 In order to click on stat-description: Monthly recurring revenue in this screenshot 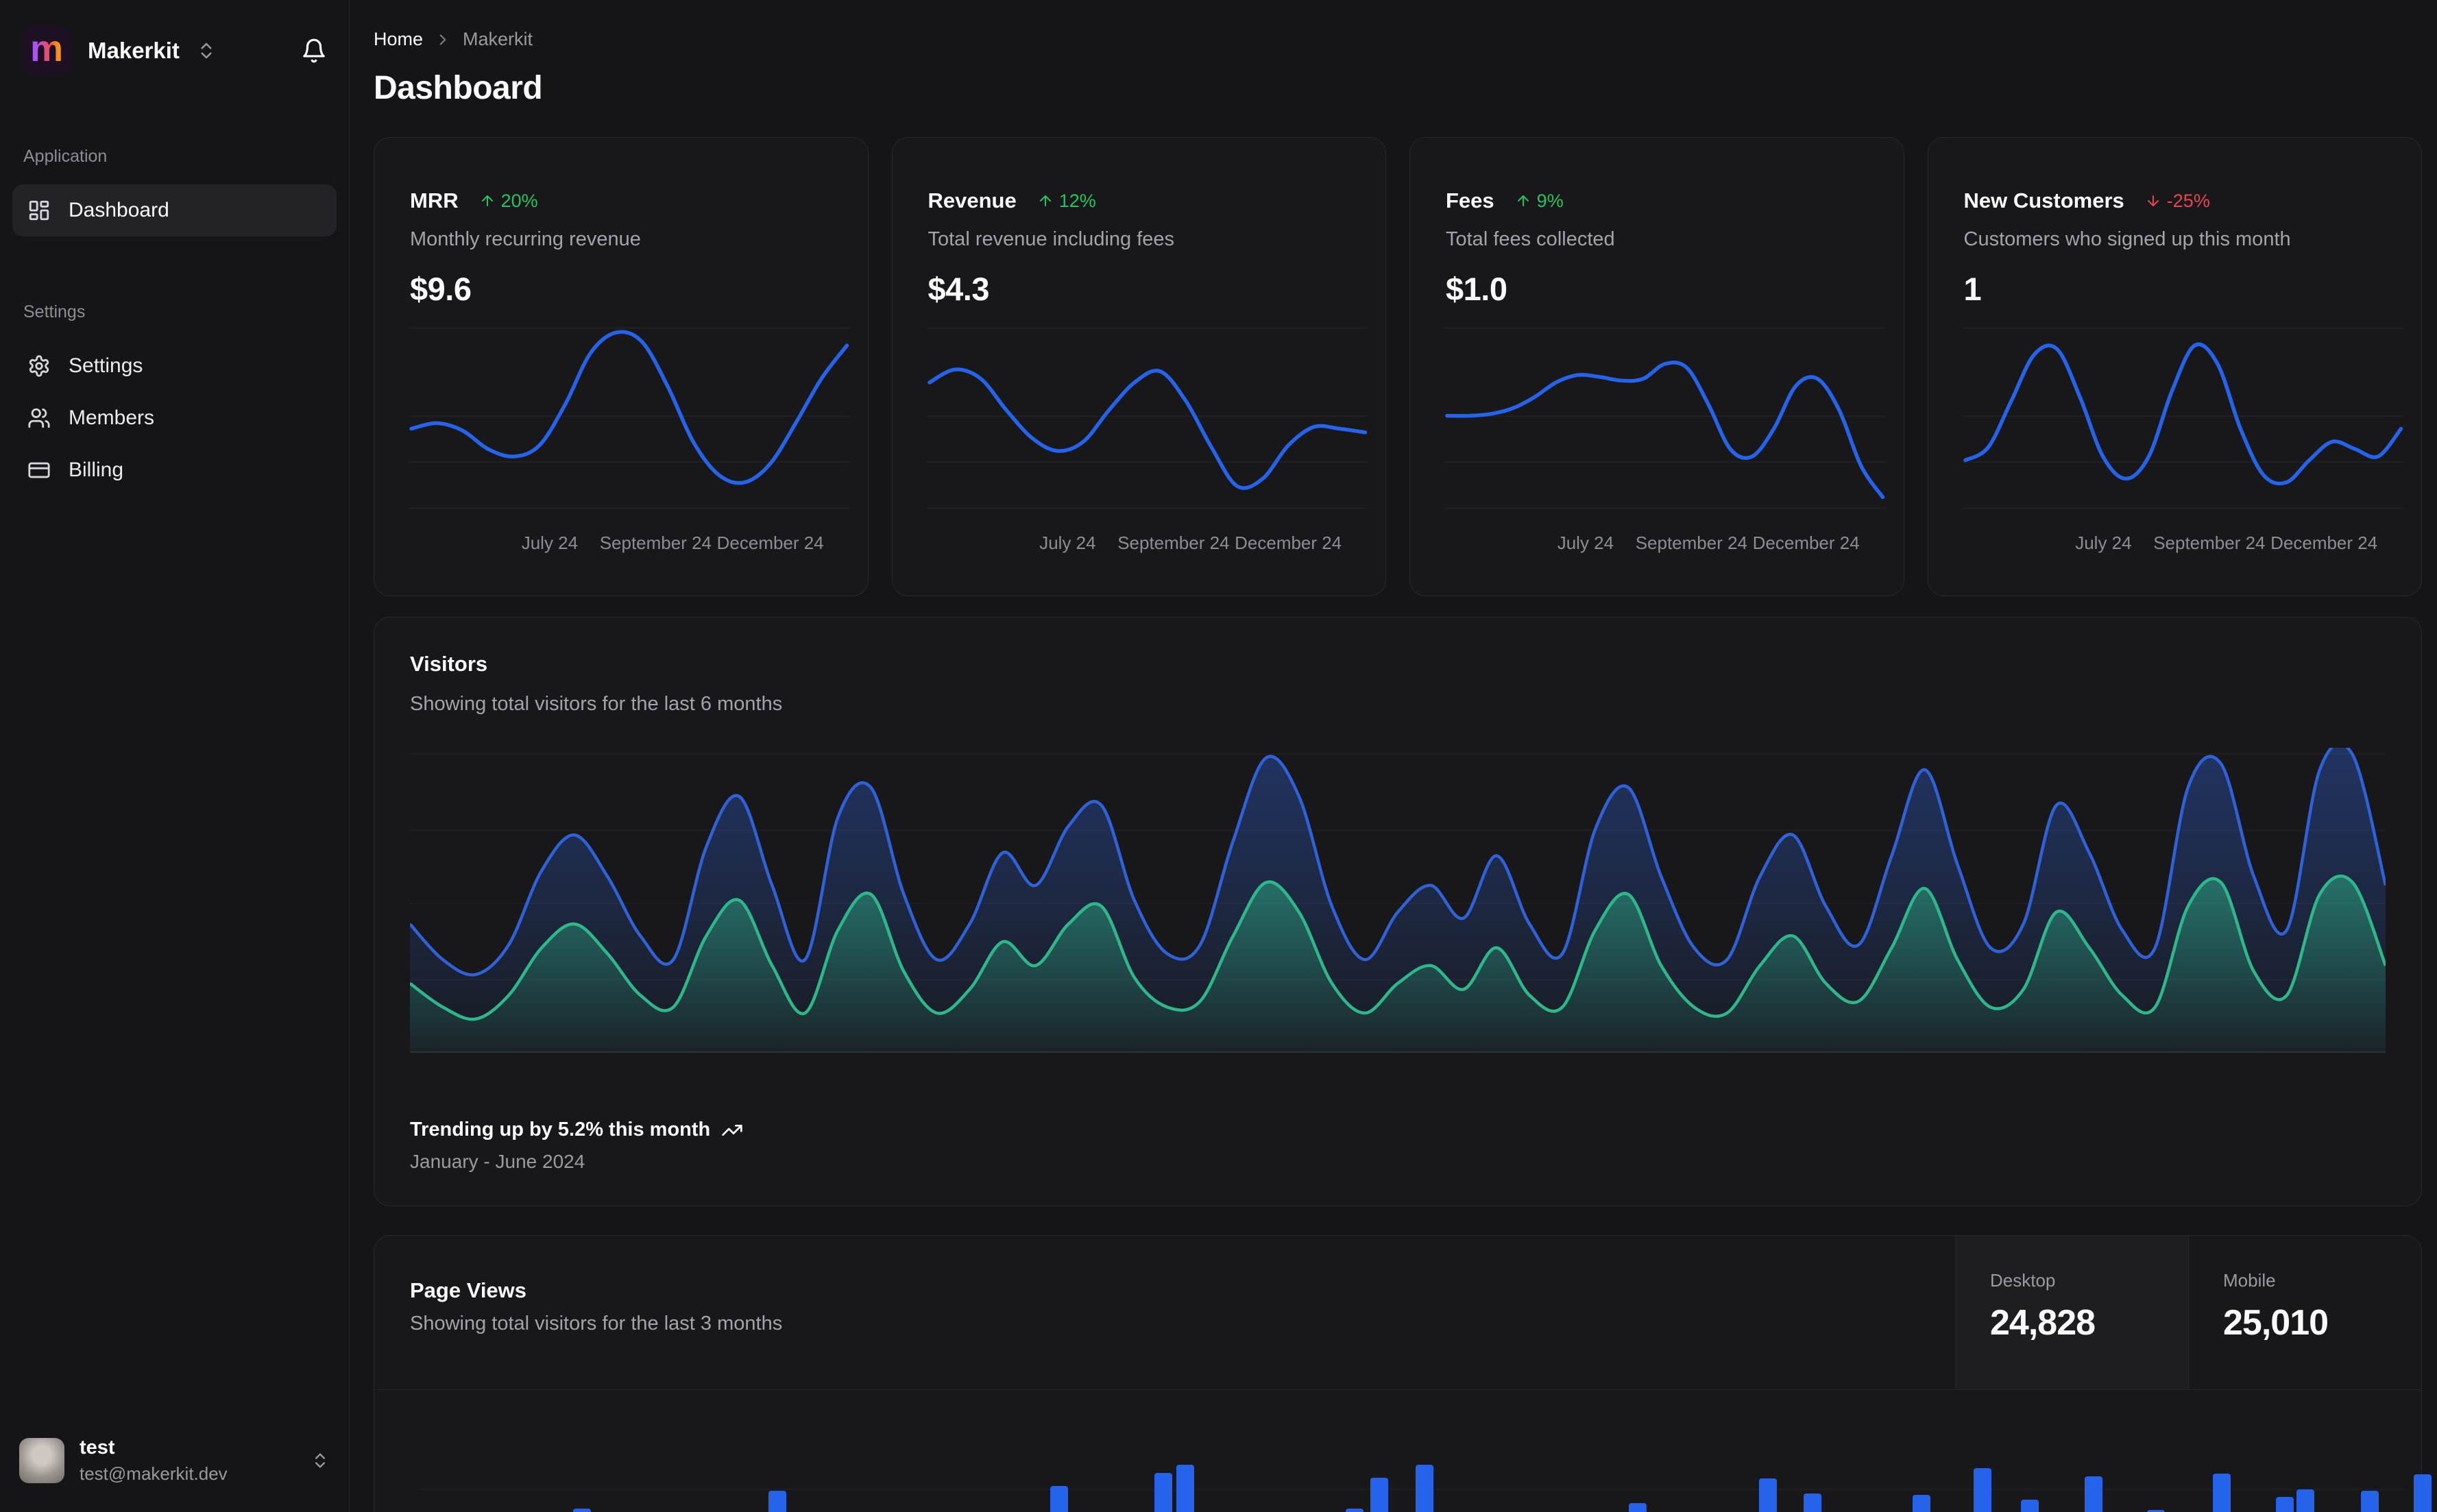, I will do `click(525, 239)`.